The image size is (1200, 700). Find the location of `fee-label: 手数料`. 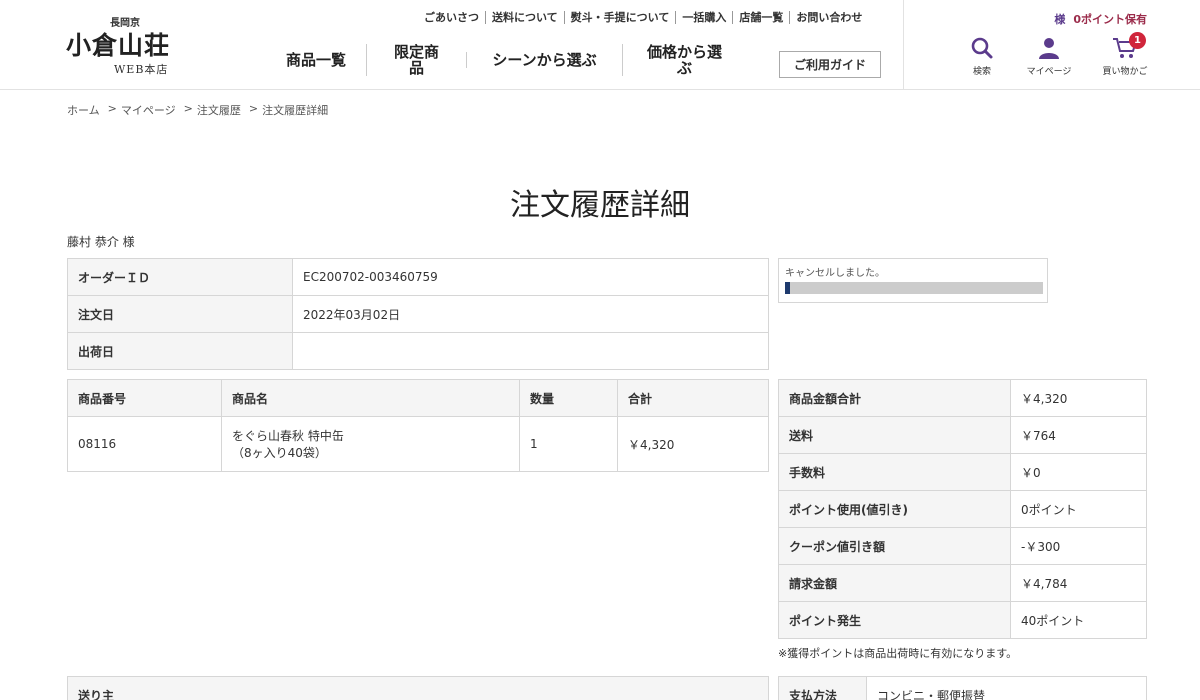

fee-label: 手数料 is located at coordinates (894, 472).